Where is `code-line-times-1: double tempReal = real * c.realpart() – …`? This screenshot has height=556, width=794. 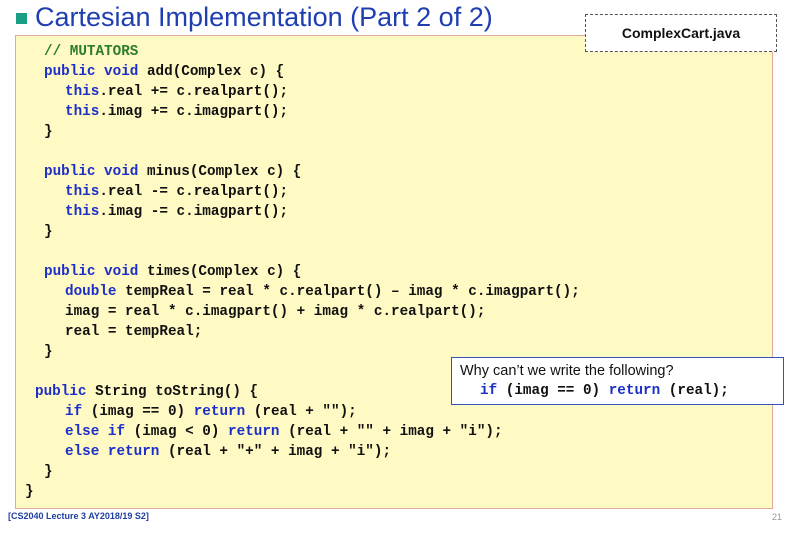 code-line-times-1: double tempReal = real * c.realpart() – … is located at coordinates (322, 292).